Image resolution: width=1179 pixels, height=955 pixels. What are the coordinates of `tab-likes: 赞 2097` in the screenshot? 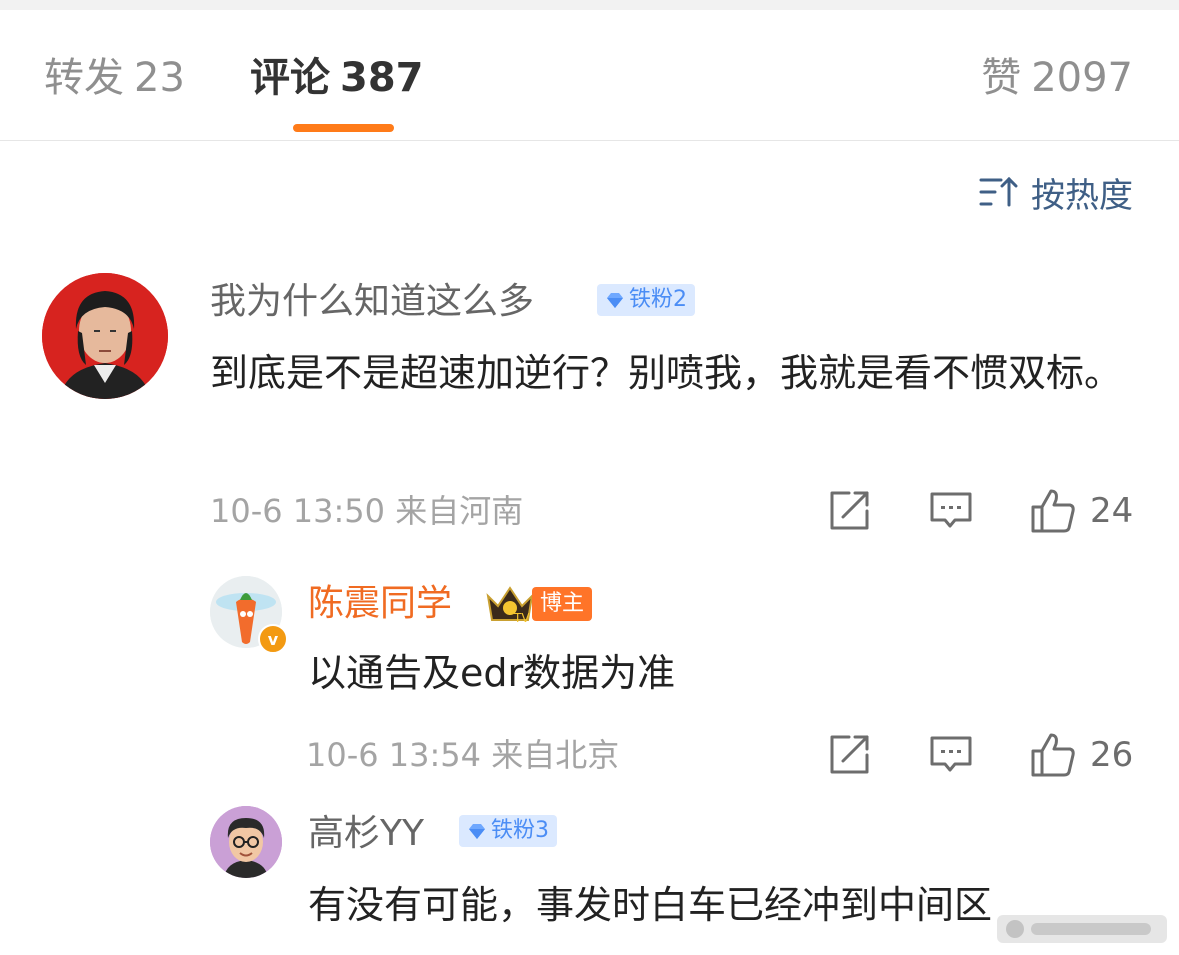 It's located at (1057, 78).